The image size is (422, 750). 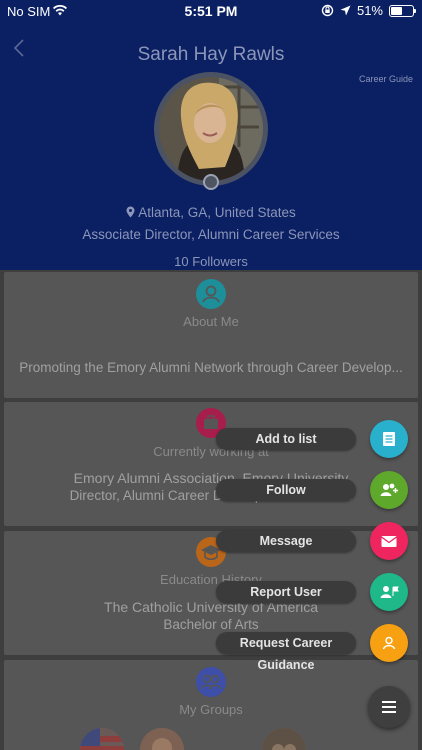 I want to click on profile-name: Sarah Hay Rawls, so click(x=211, y=54).